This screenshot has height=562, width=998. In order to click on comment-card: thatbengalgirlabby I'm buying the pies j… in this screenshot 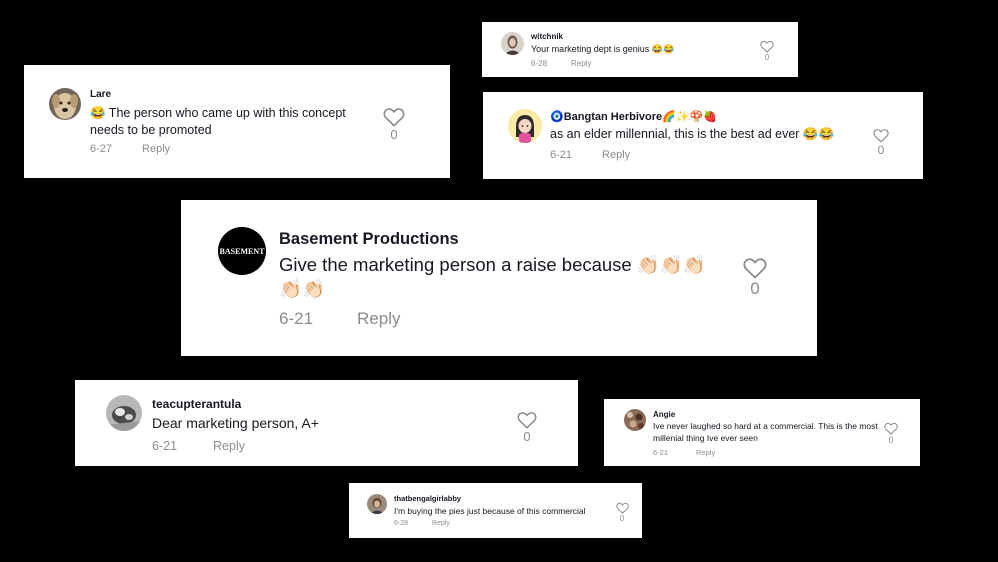, I will do `click(495, 510)`.